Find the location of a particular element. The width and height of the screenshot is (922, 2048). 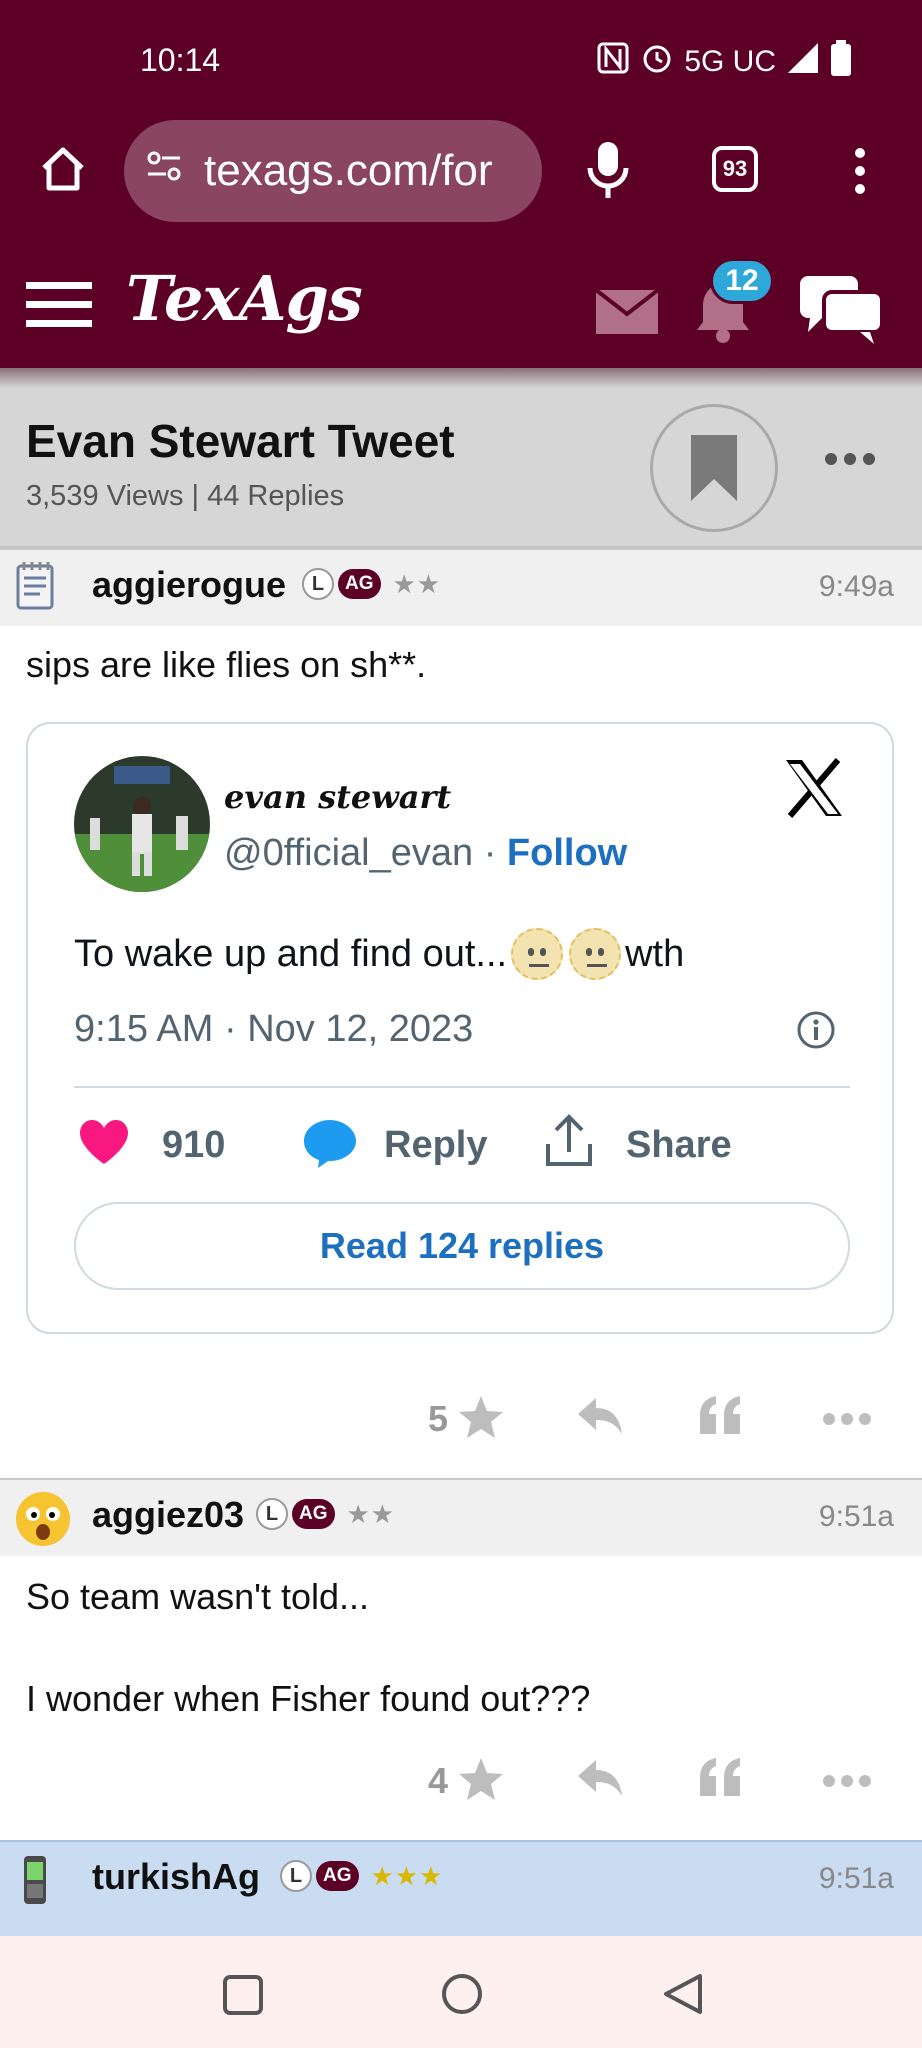

status-bar: 10:14 5G UC is located at coordinates (461, 60).